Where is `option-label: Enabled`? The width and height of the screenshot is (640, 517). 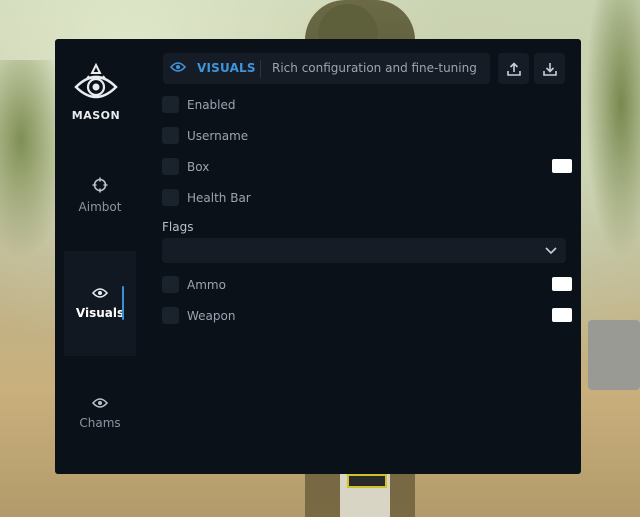
option-label: Enabled is located at coordinates (211, 105).